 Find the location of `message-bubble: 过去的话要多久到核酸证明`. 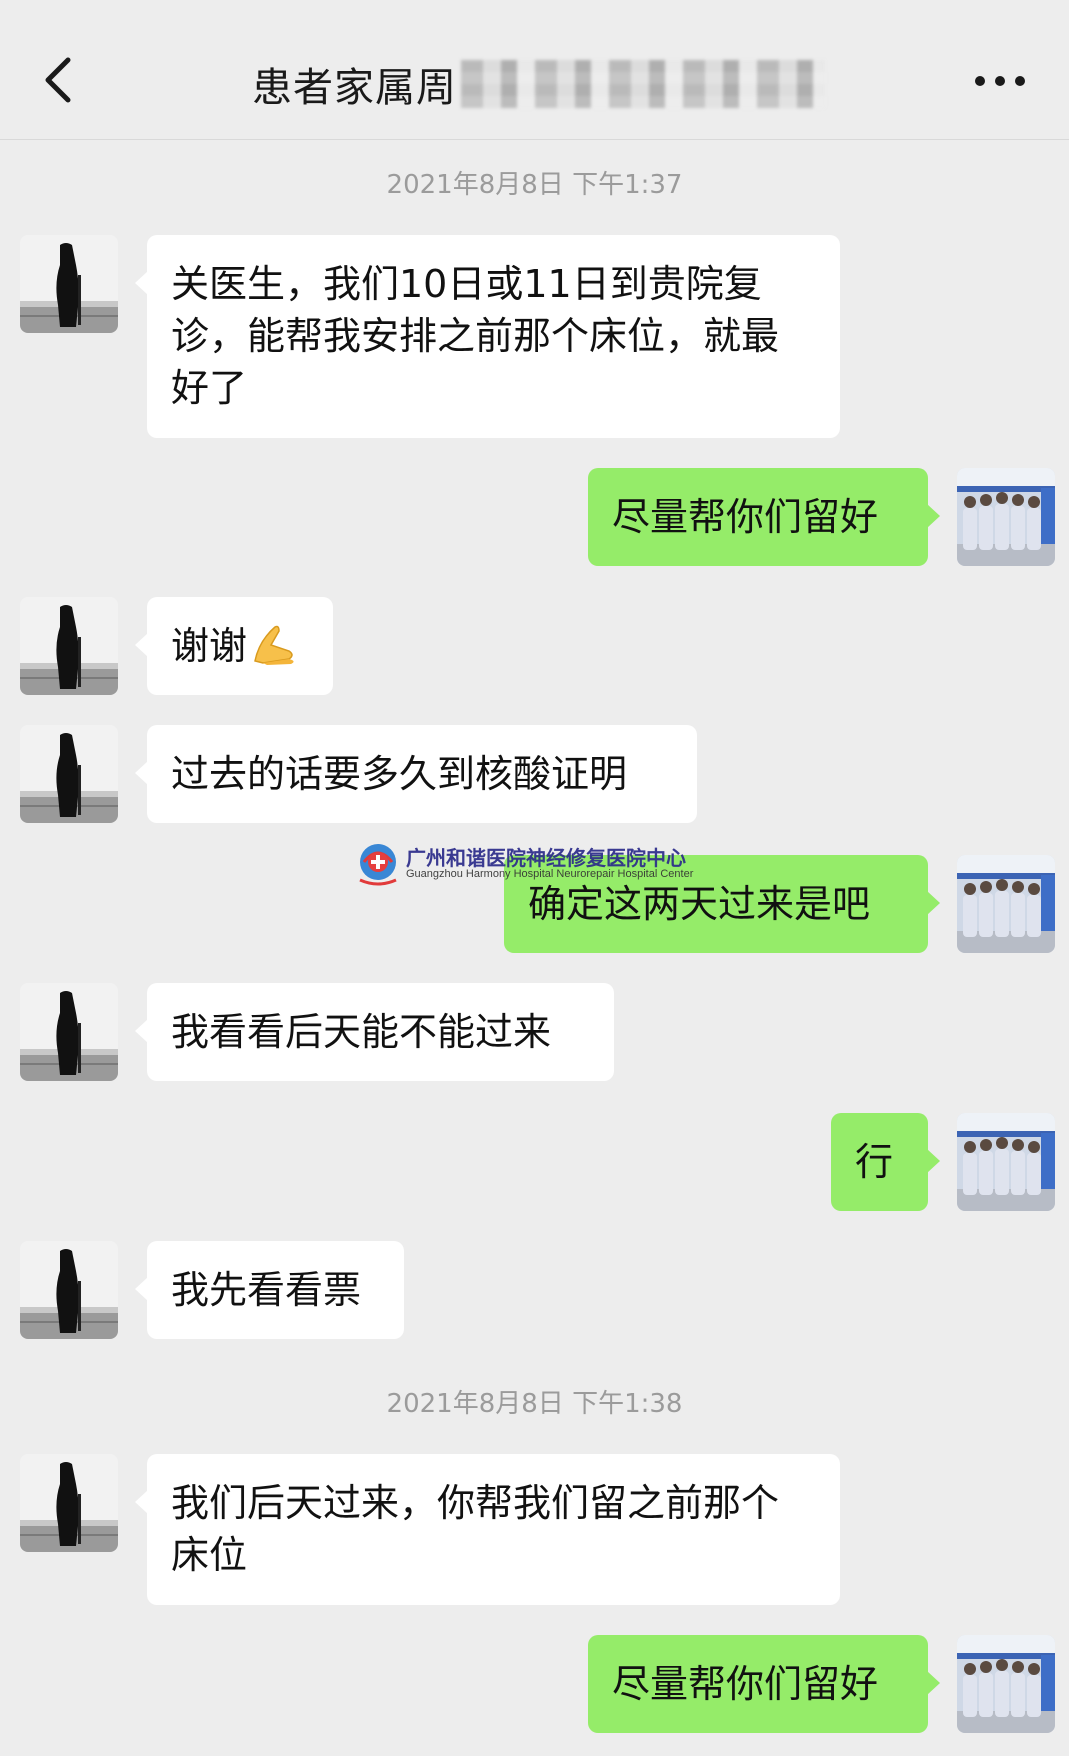

message-bubble: 过去的话要多久到核酸证明 is located at coordinates (416, 774).